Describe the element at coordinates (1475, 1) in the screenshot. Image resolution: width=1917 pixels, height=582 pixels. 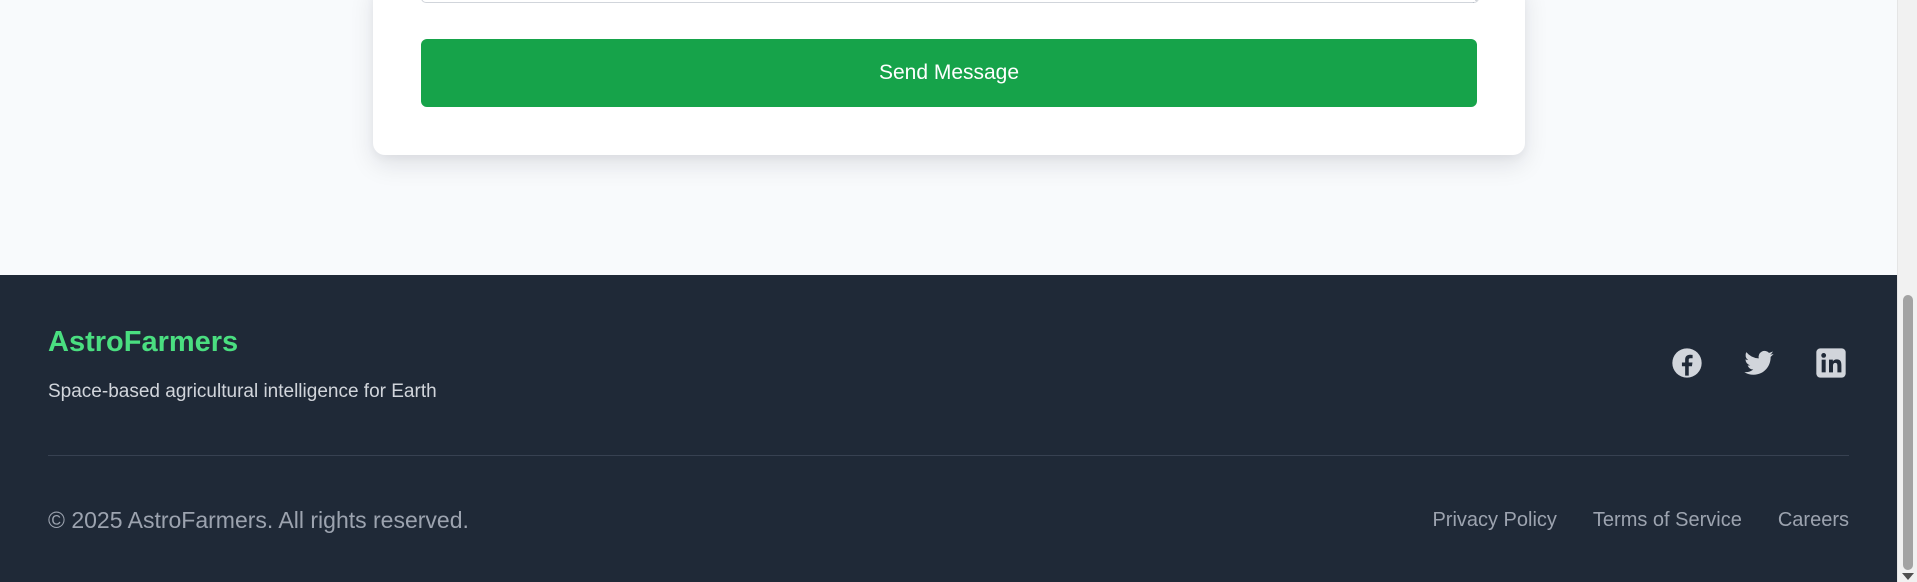
I see `resize-grip-icon: ⋰` at that location.